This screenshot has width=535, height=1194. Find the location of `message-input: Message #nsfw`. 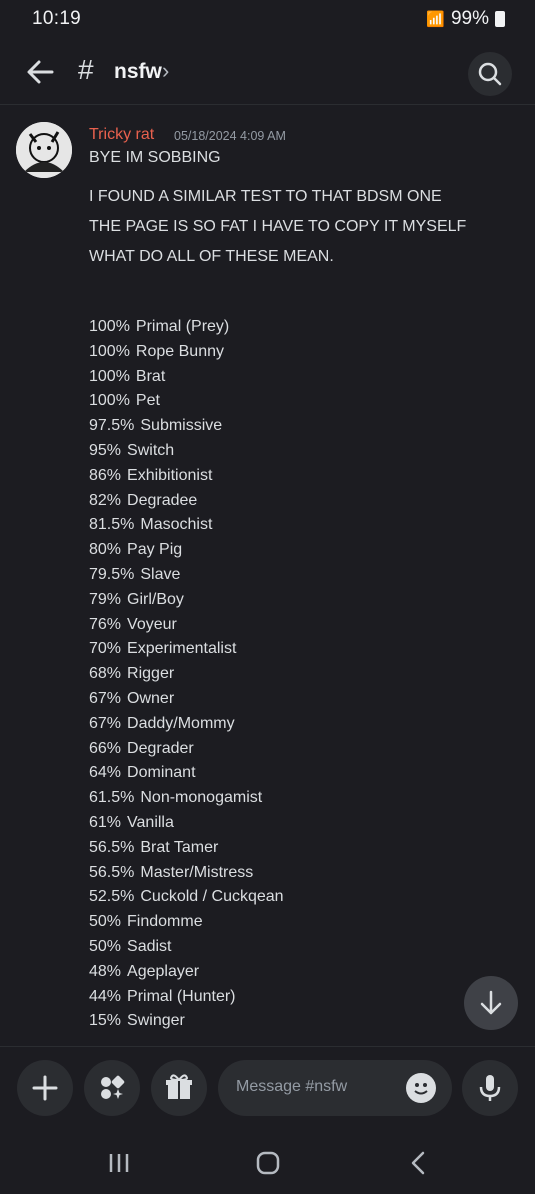

message-input: Message #nsfw is located at coordinates (335, 1088).